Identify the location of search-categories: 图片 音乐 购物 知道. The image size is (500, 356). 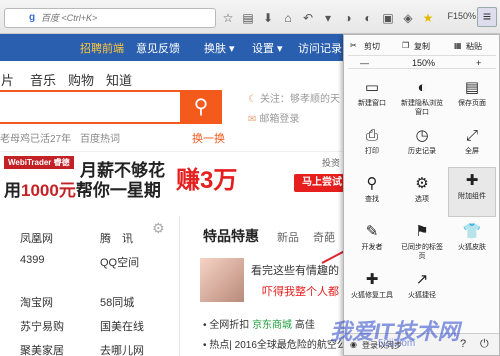
(175, 77).